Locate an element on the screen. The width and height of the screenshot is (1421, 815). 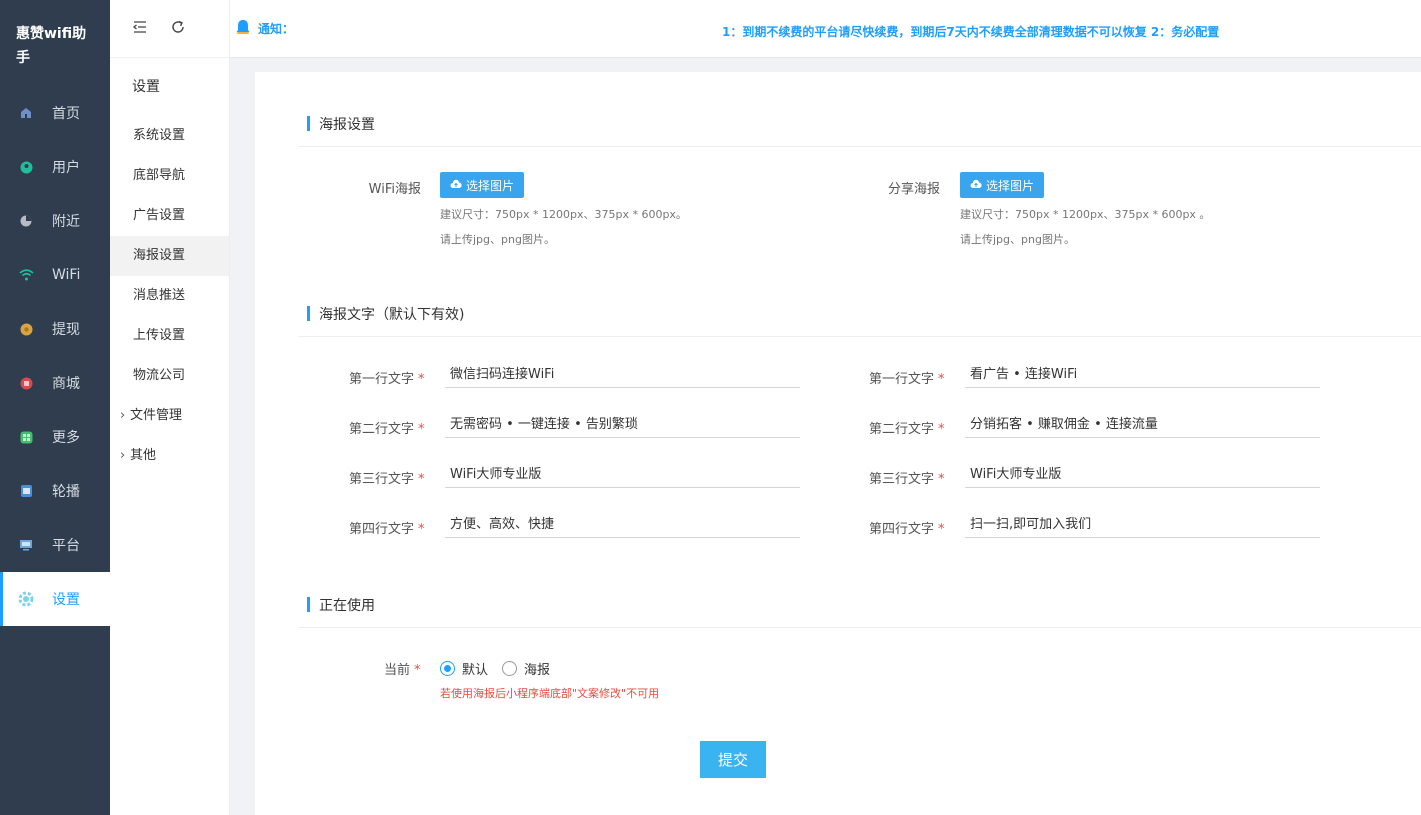
current-mode-label: 当前 * is located at coordinates (402, 668).